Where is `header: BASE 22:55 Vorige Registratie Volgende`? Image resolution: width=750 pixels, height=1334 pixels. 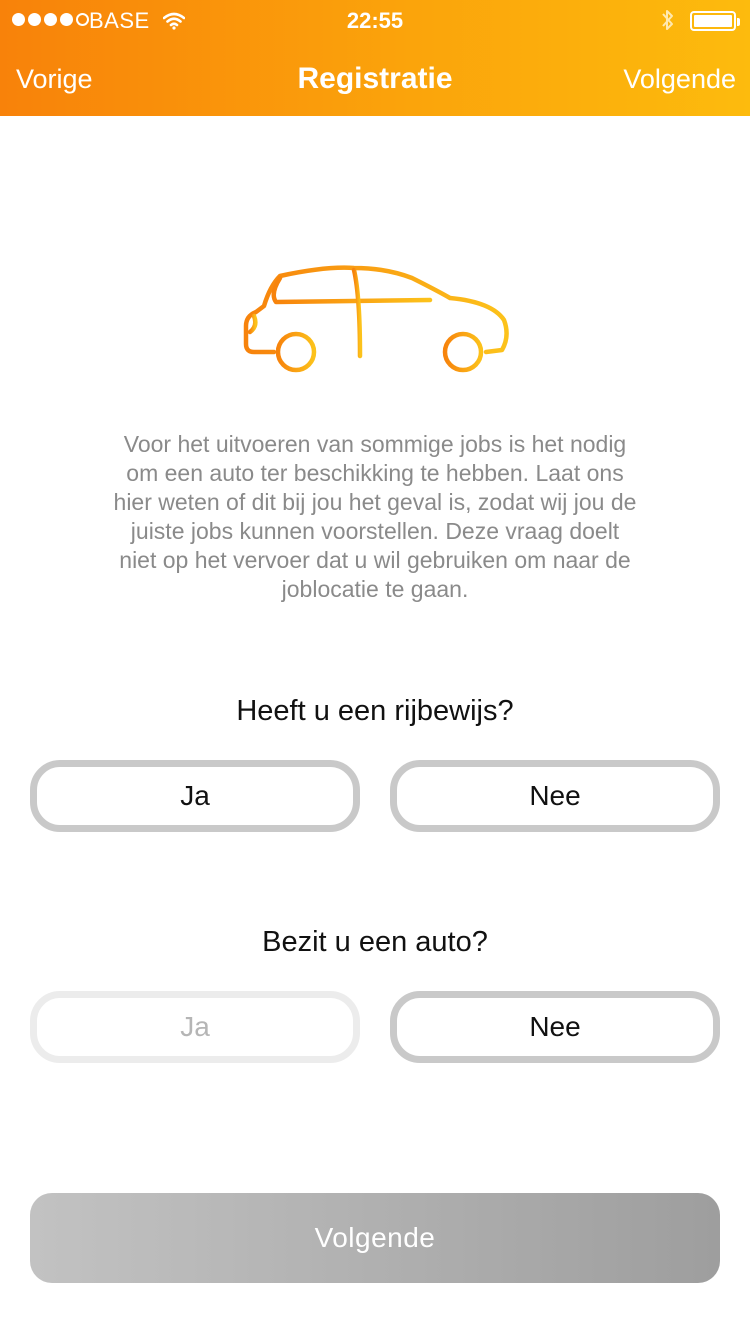 header: BASE 22:55 Vorige Registratie Volgende is located at coordinates (375, 58).